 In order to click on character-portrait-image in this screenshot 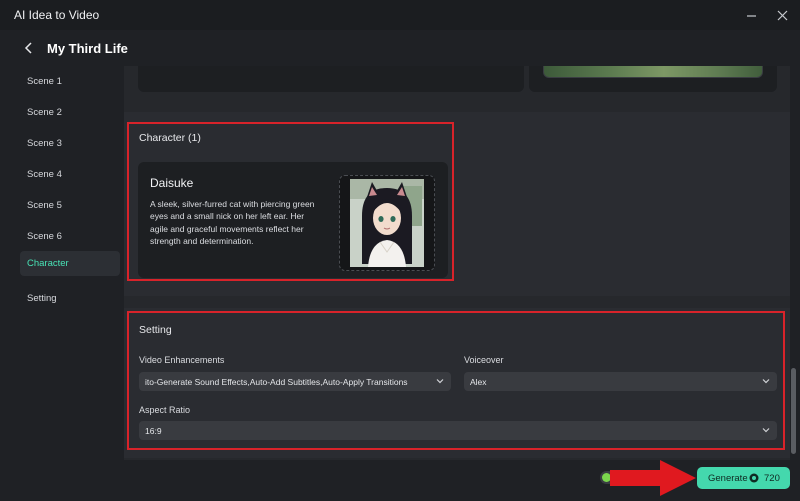, I will do `click(387, 223)`.